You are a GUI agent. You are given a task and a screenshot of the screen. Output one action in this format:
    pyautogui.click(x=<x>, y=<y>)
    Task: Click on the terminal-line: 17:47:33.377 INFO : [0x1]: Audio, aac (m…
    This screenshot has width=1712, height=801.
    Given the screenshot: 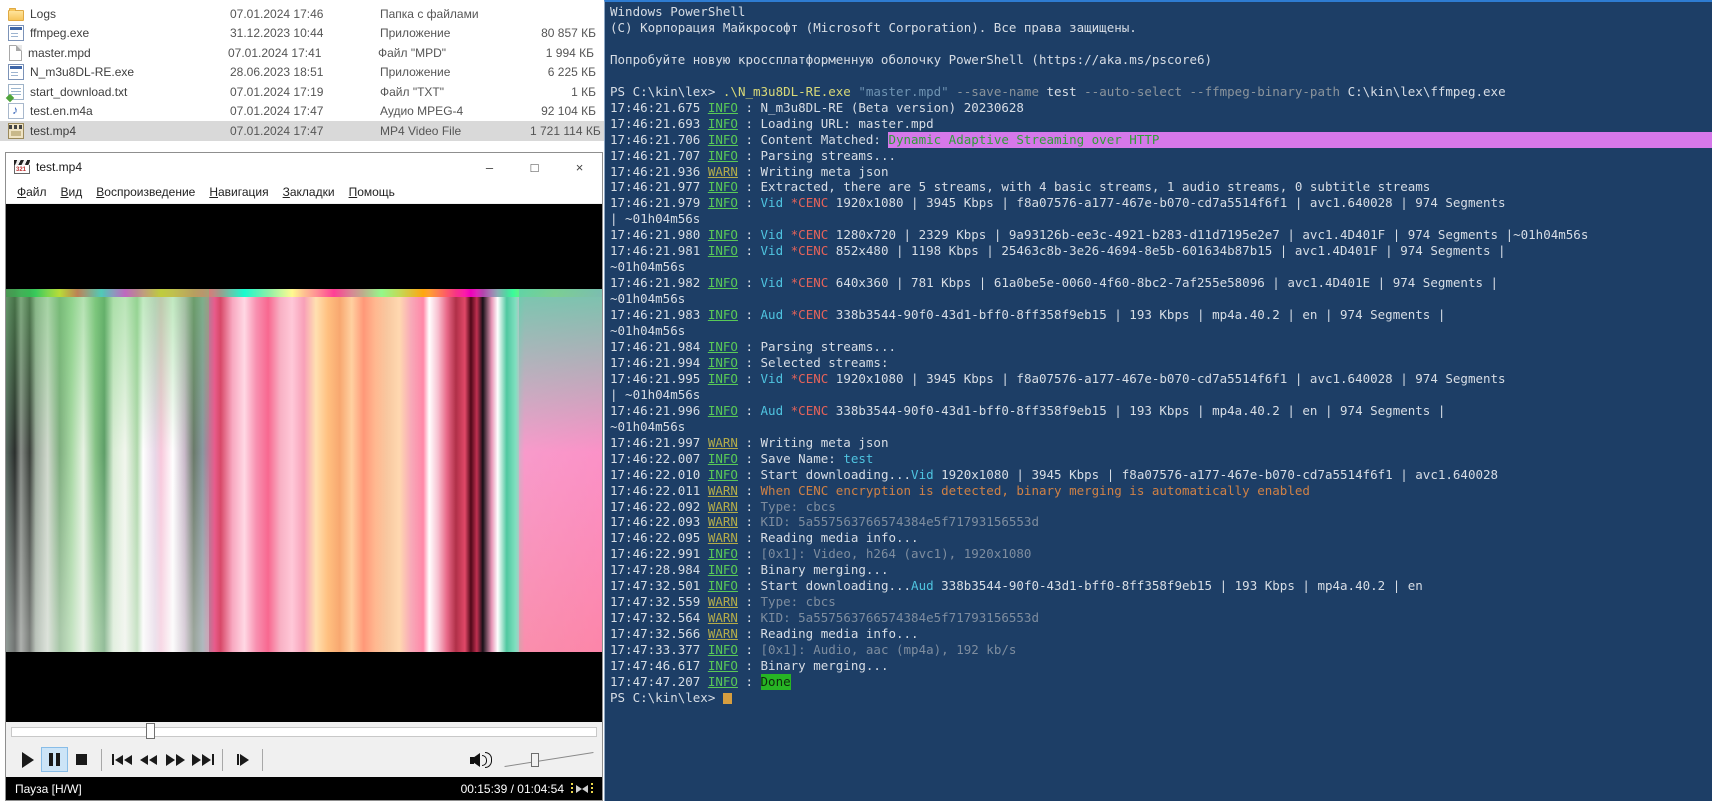 What is the action you would take?
    pyautogui.click(x=813, y=650)
    